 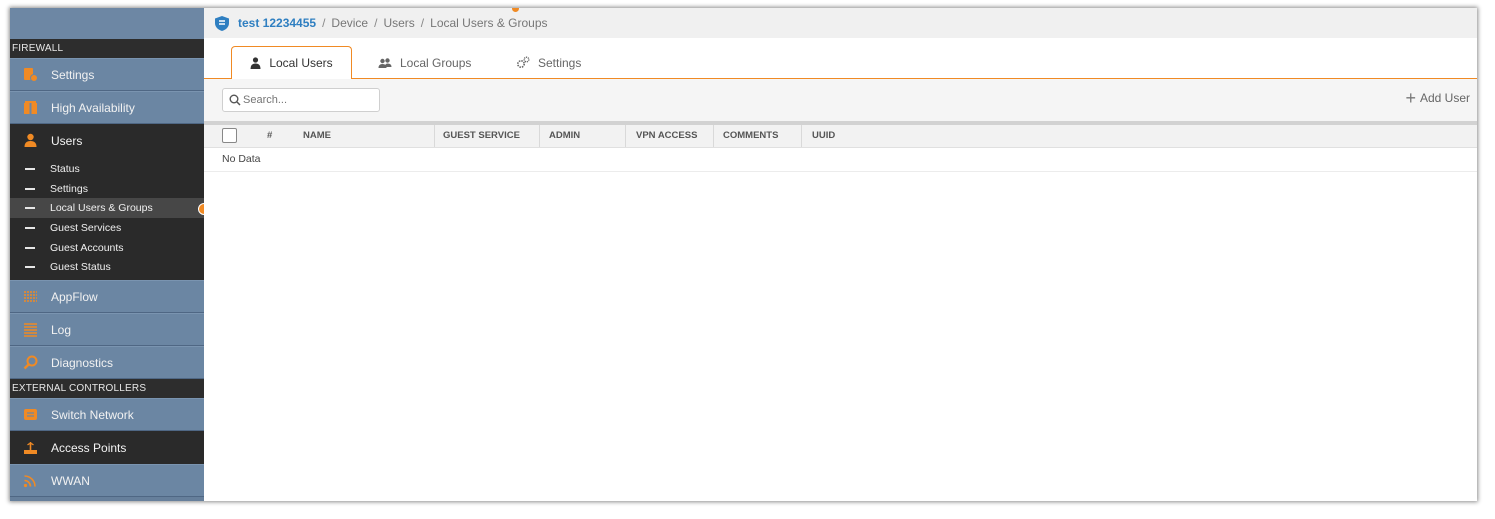 I want to click on plus-icon: +, so click(x=1410, y=98).